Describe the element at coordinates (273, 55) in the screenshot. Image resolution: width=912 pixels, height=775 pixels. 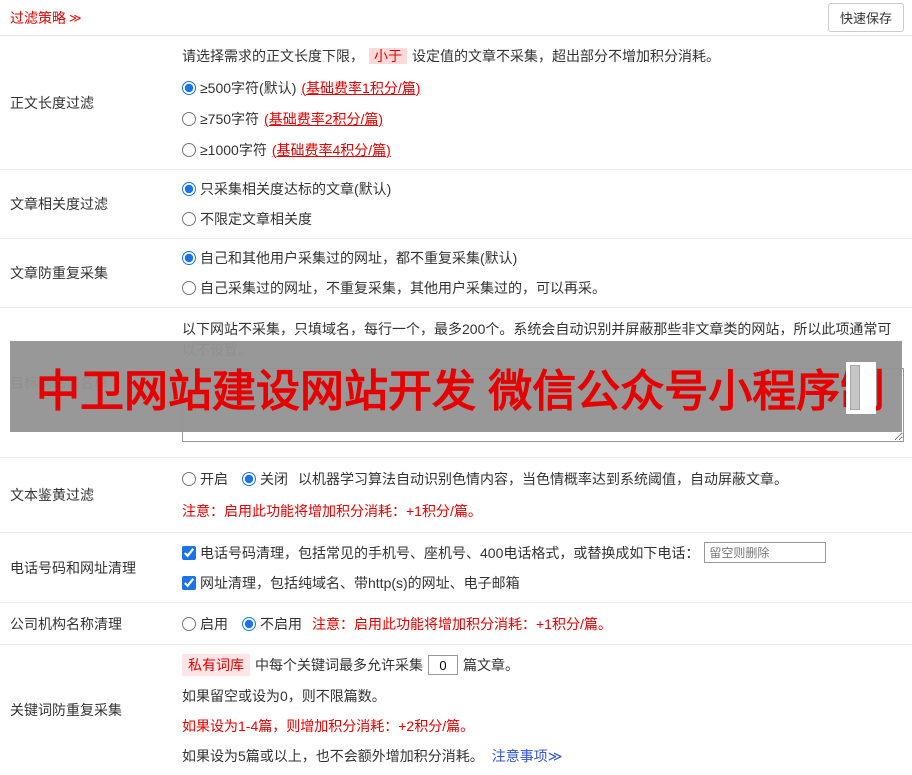
I see `length-intro-before: 请选择需求的正文长度下限，` at that location.